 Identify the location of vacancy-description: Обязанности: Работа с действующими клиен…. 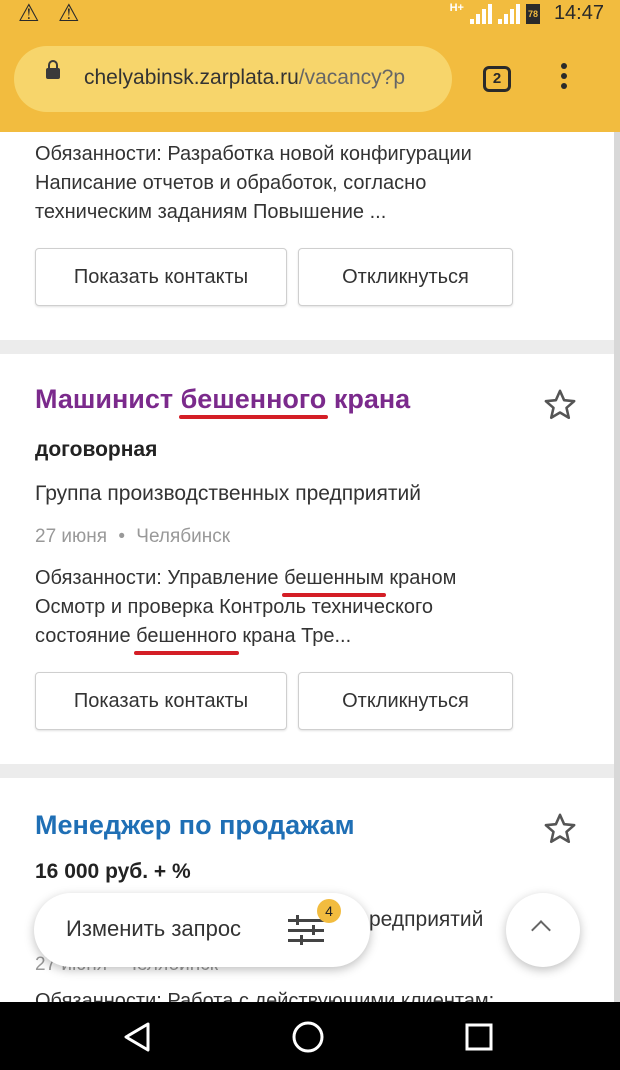
(265, 996).